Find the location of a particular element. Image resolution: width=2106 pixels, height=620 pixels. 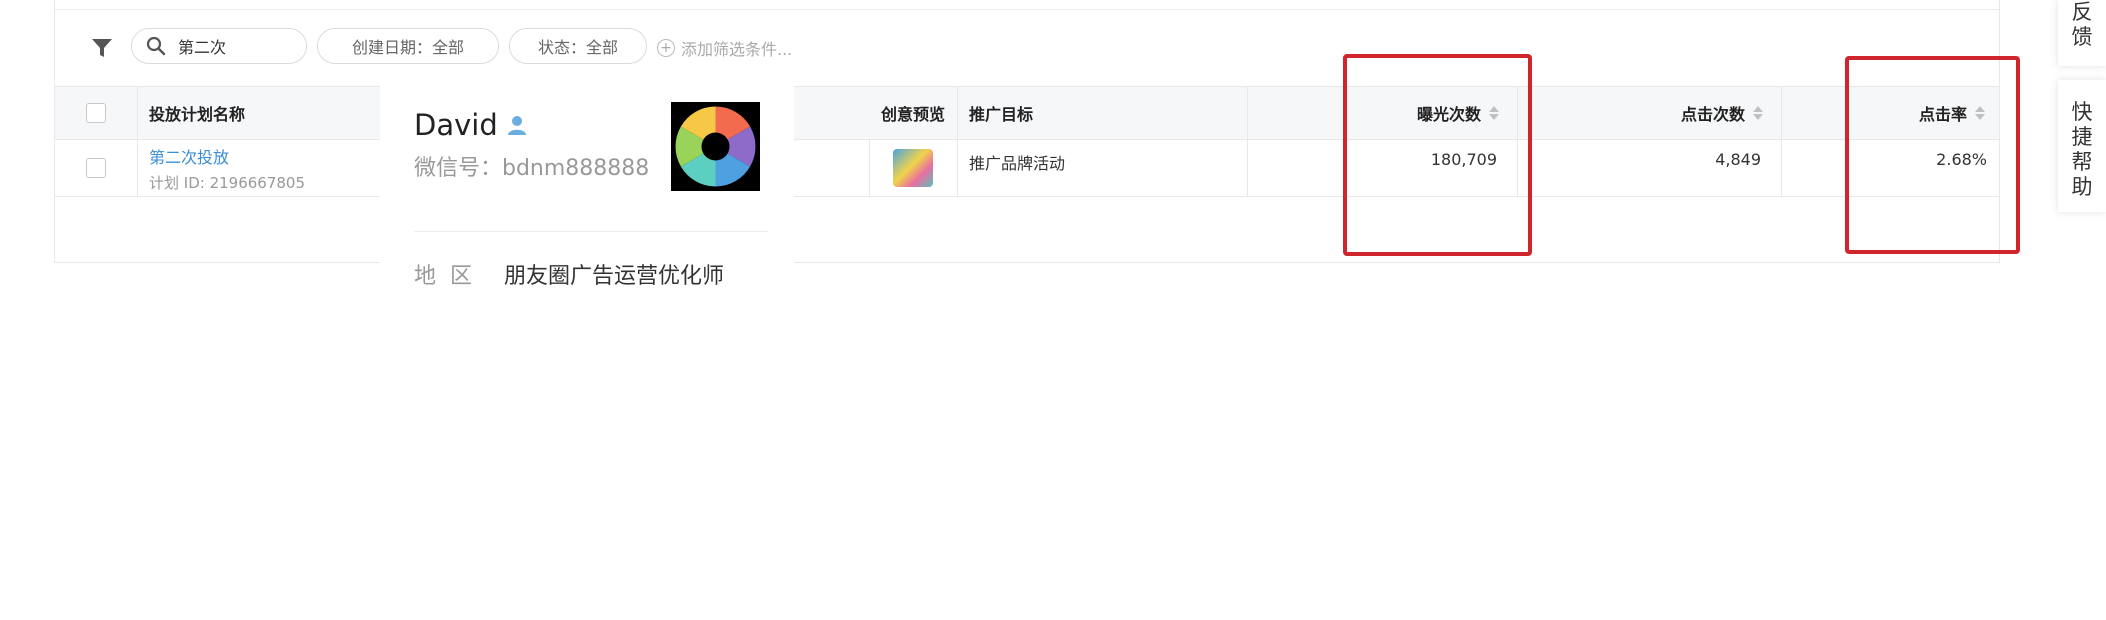

search-box is located at coordinates (219, 46).